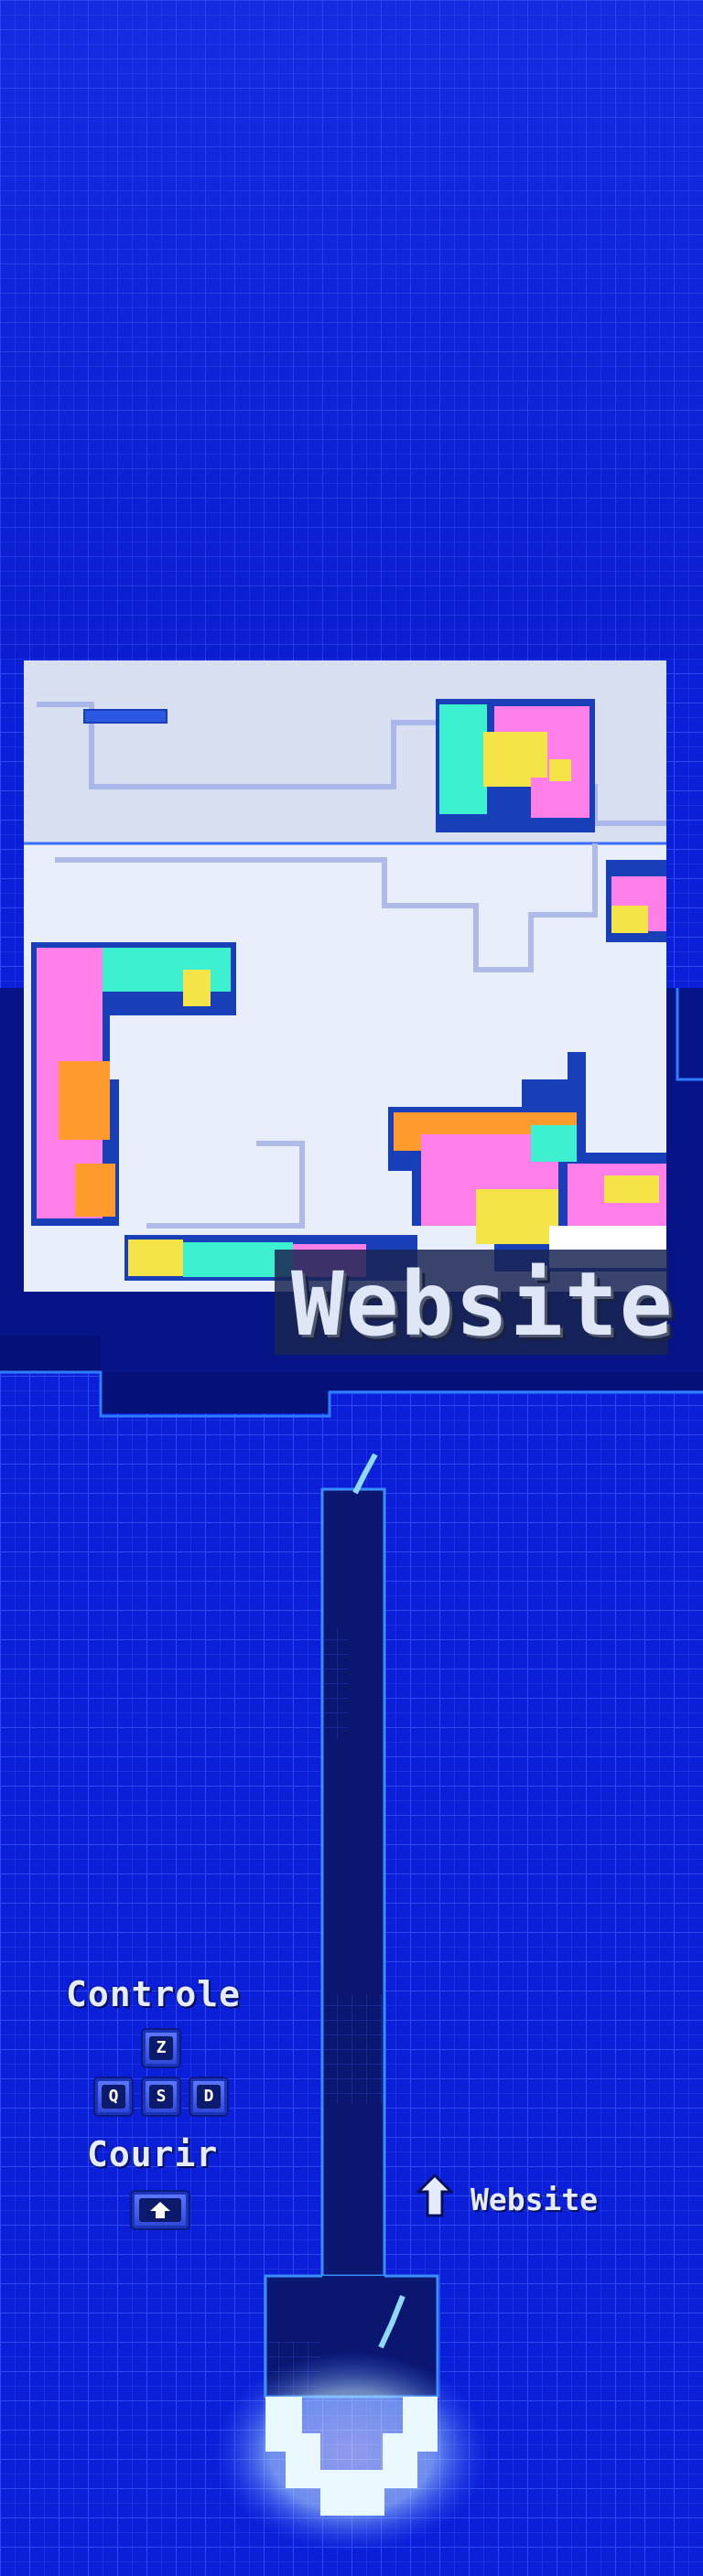 The width and height of the screenshot is (703, 2576). Describe the element at coordinates (154, 1994) in the screenshot. I see `controls-label: Controle` at that location.